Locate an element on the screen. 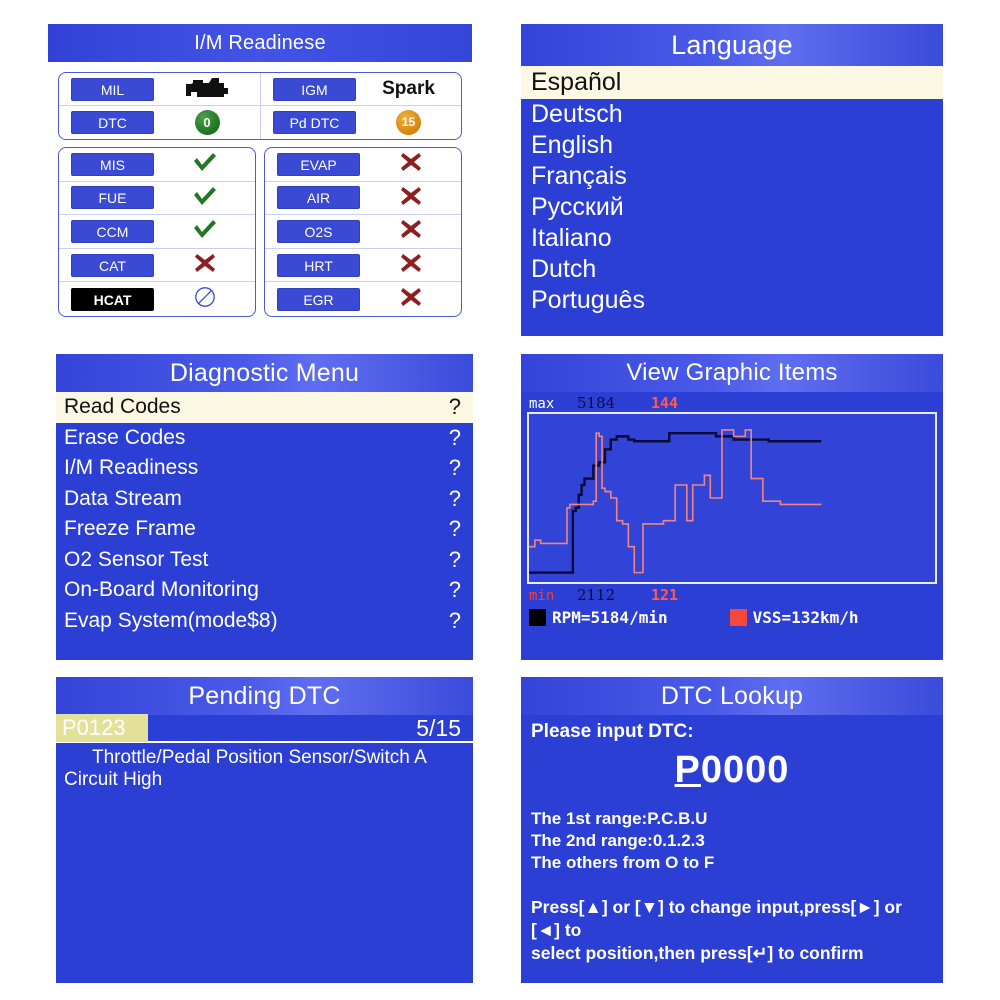 The width and height of the screenshot is (1000, 1000). im-value-pd-dtc: 15 is located at coordinates (408, 122).